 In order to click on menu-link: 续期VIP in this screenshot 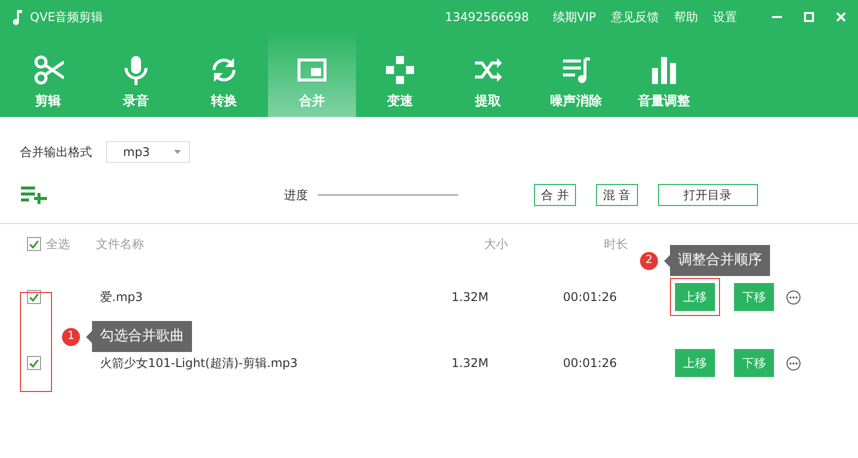, I will do `click(574, 17)`.